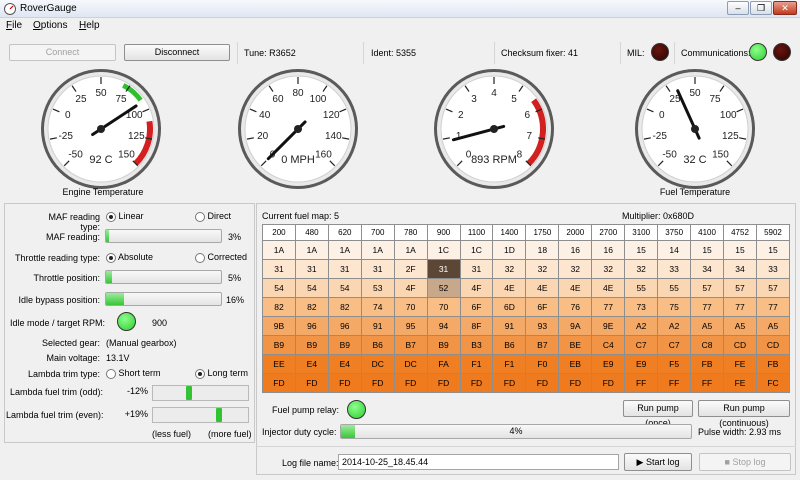 This screenshot has height=480, width=800. What do you see at coordinates (669, 154) in the screenshot?
I see `gauge-tick-label: -50` at bounding box center [669, 154].